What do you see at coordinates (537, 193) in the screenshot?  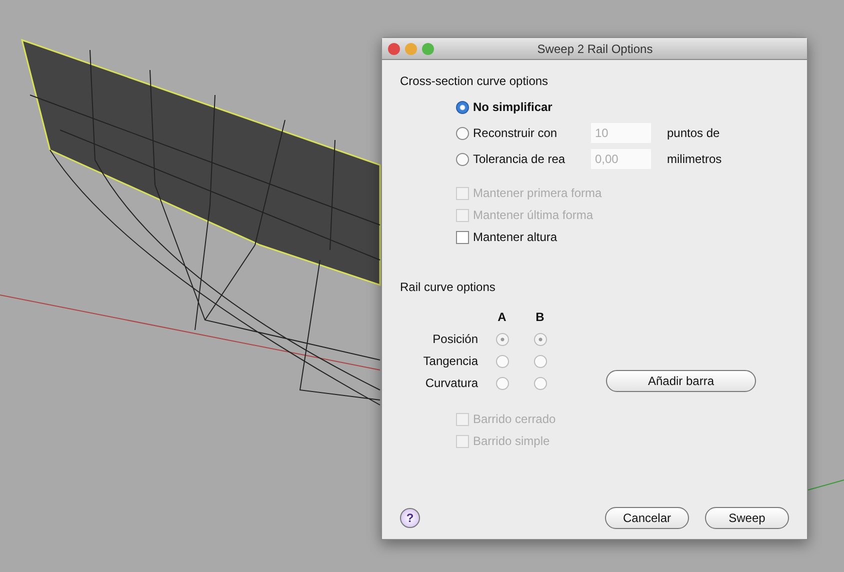 I see `checkbox-label: Mantener primera forma` at bounding box center [537, 193].